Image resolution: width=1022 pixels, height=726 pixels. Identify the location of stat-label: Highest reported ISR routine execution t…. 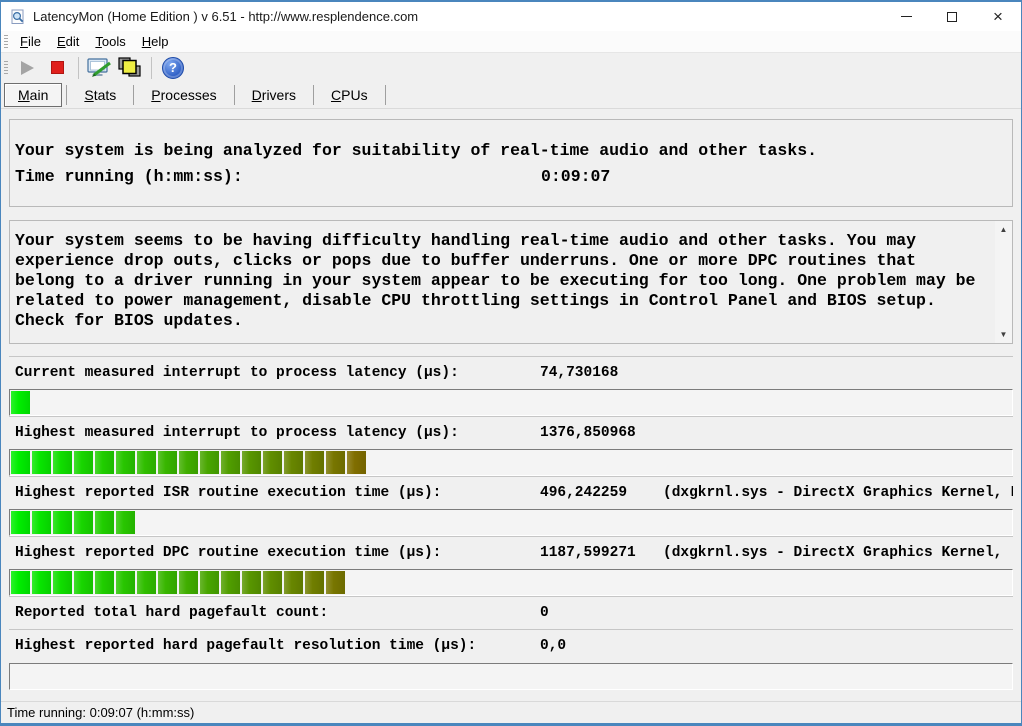
(228, 493).